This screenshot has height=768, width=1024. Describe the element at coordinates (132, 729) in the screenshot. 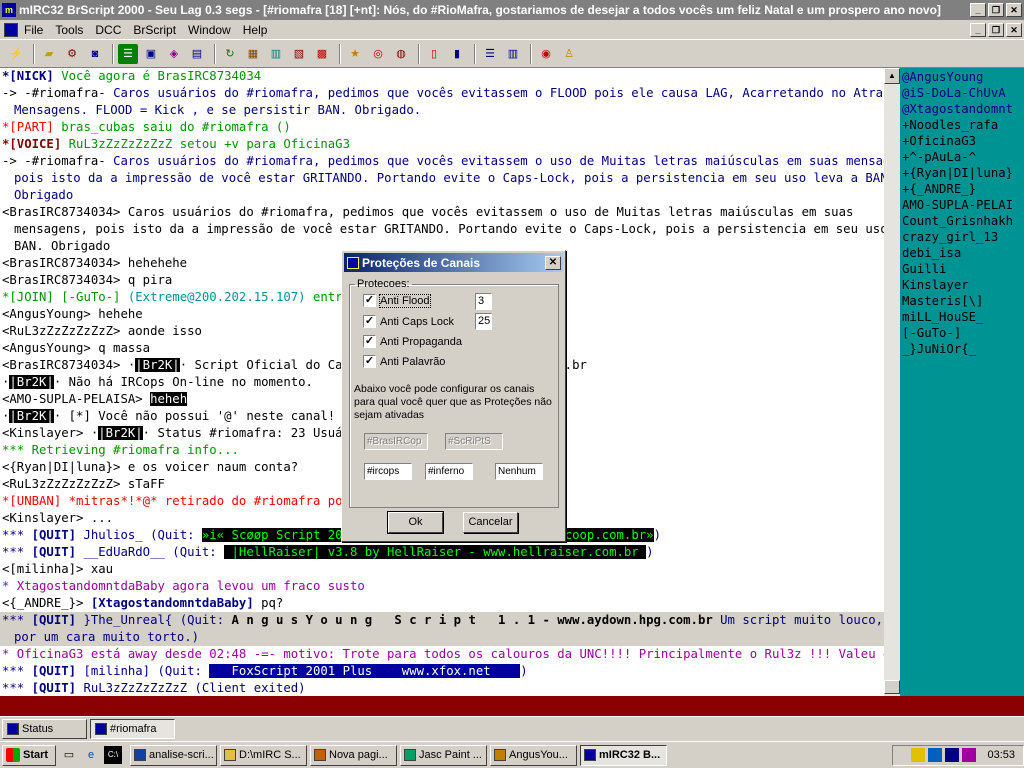

I see `switch-riomafra: #riomafra` at that location.